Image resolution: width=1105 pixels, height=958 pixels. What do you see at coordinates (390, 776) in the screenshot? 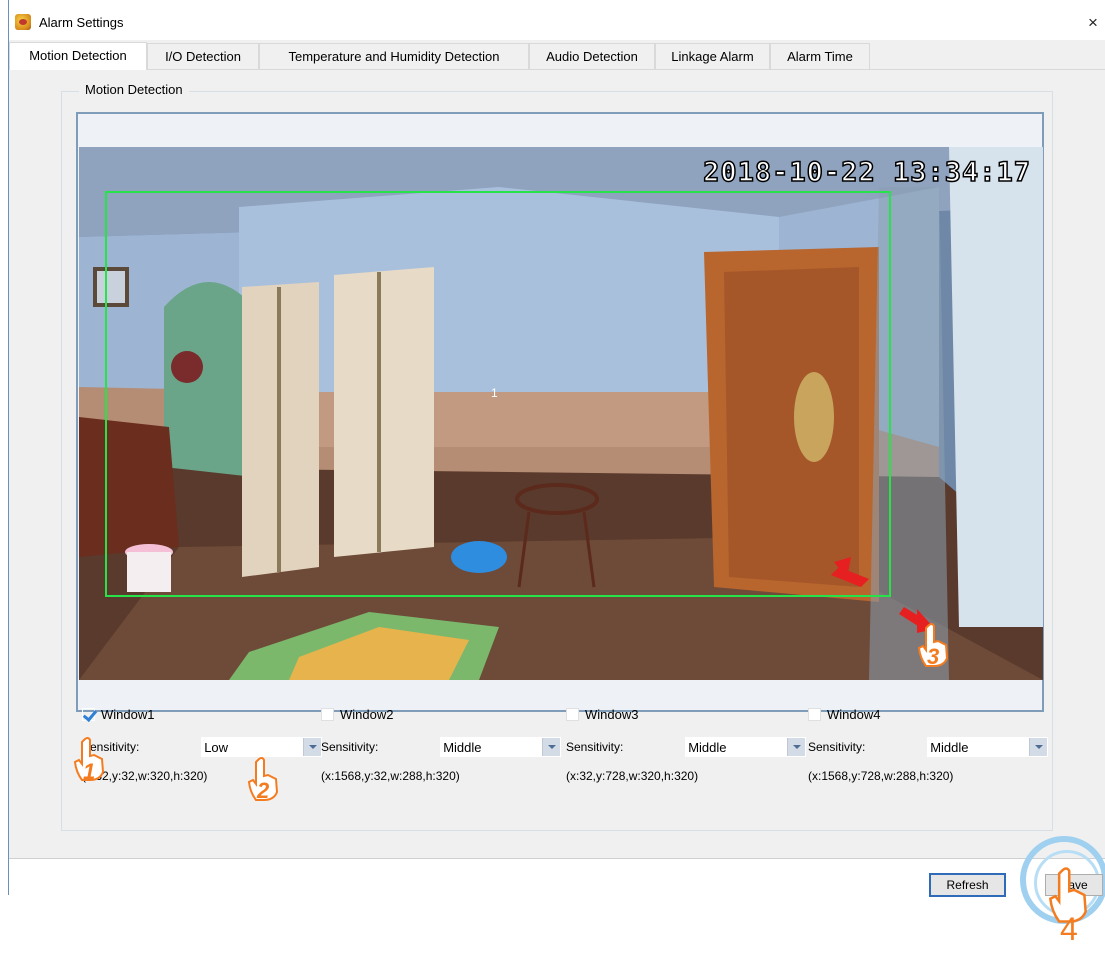
I see `window2-coords: (x:1568,y:32,w:288,h:320)` at bounding box center [390, 776].